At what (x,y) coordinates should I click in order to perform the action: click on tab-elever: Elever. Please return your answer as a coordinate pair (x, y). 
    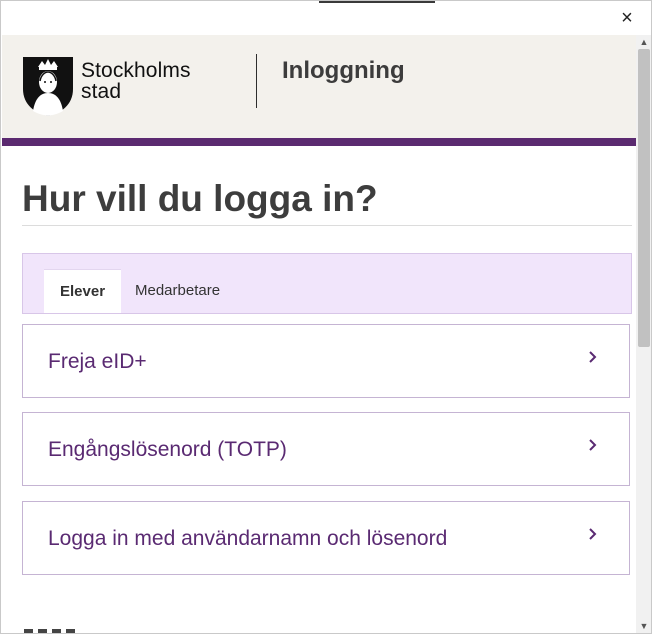
    Looking at the image, I should click on (83, 291).